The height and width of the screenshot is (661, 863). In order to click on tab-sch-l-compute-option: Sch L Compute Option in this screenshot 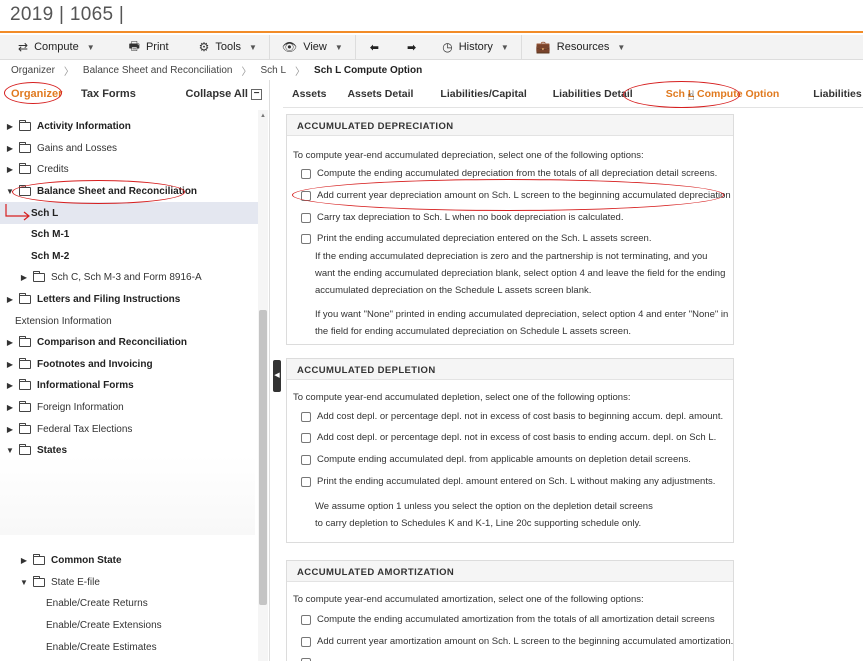, I will do `click(715, 94)`.